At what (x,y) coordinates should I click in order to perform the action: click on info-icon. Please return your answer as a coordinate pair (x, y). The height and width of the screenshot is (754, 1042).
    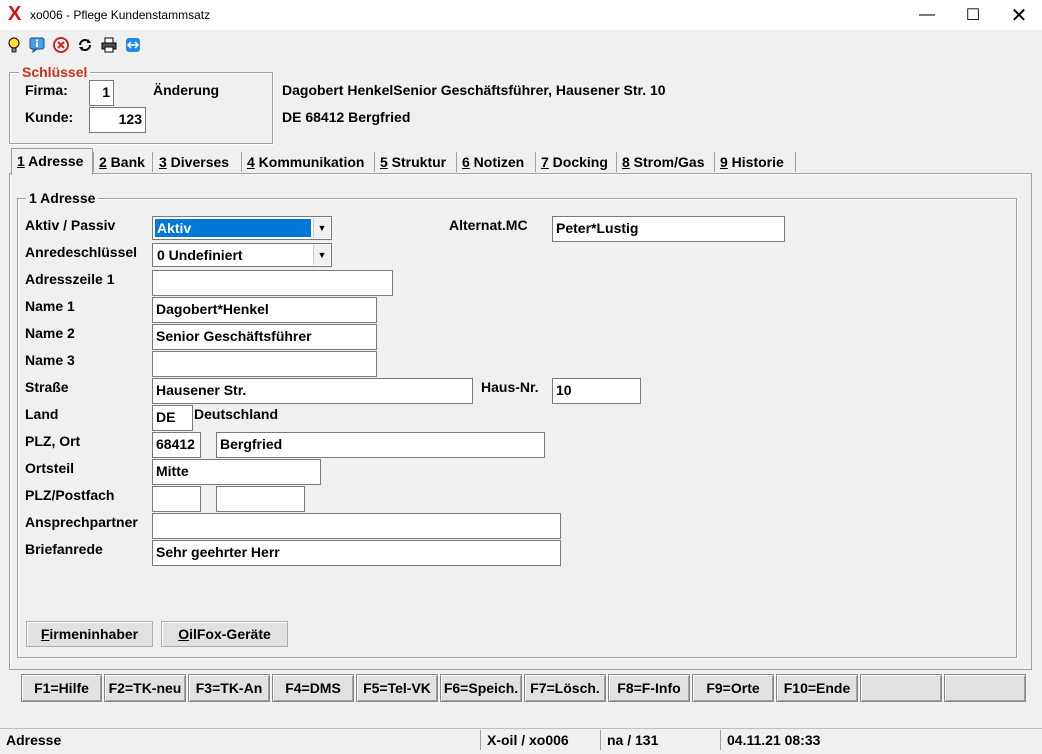
    Looking at the image, I should click on (37, 45).